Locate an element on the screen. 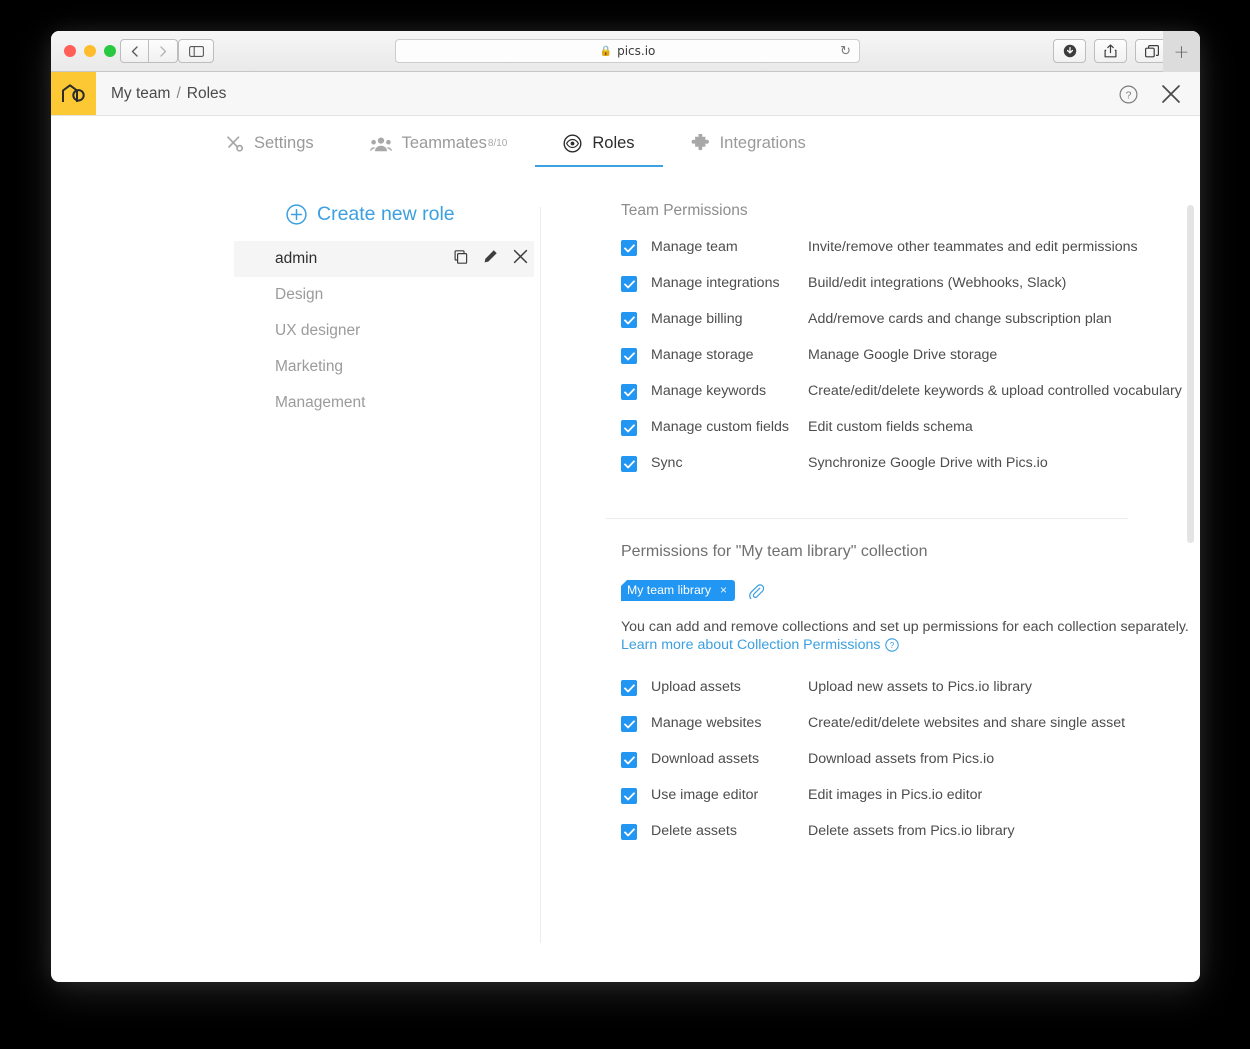 The image size is (1250, 1049). permission-label: Use image editor is located at coordinates (705, 795).